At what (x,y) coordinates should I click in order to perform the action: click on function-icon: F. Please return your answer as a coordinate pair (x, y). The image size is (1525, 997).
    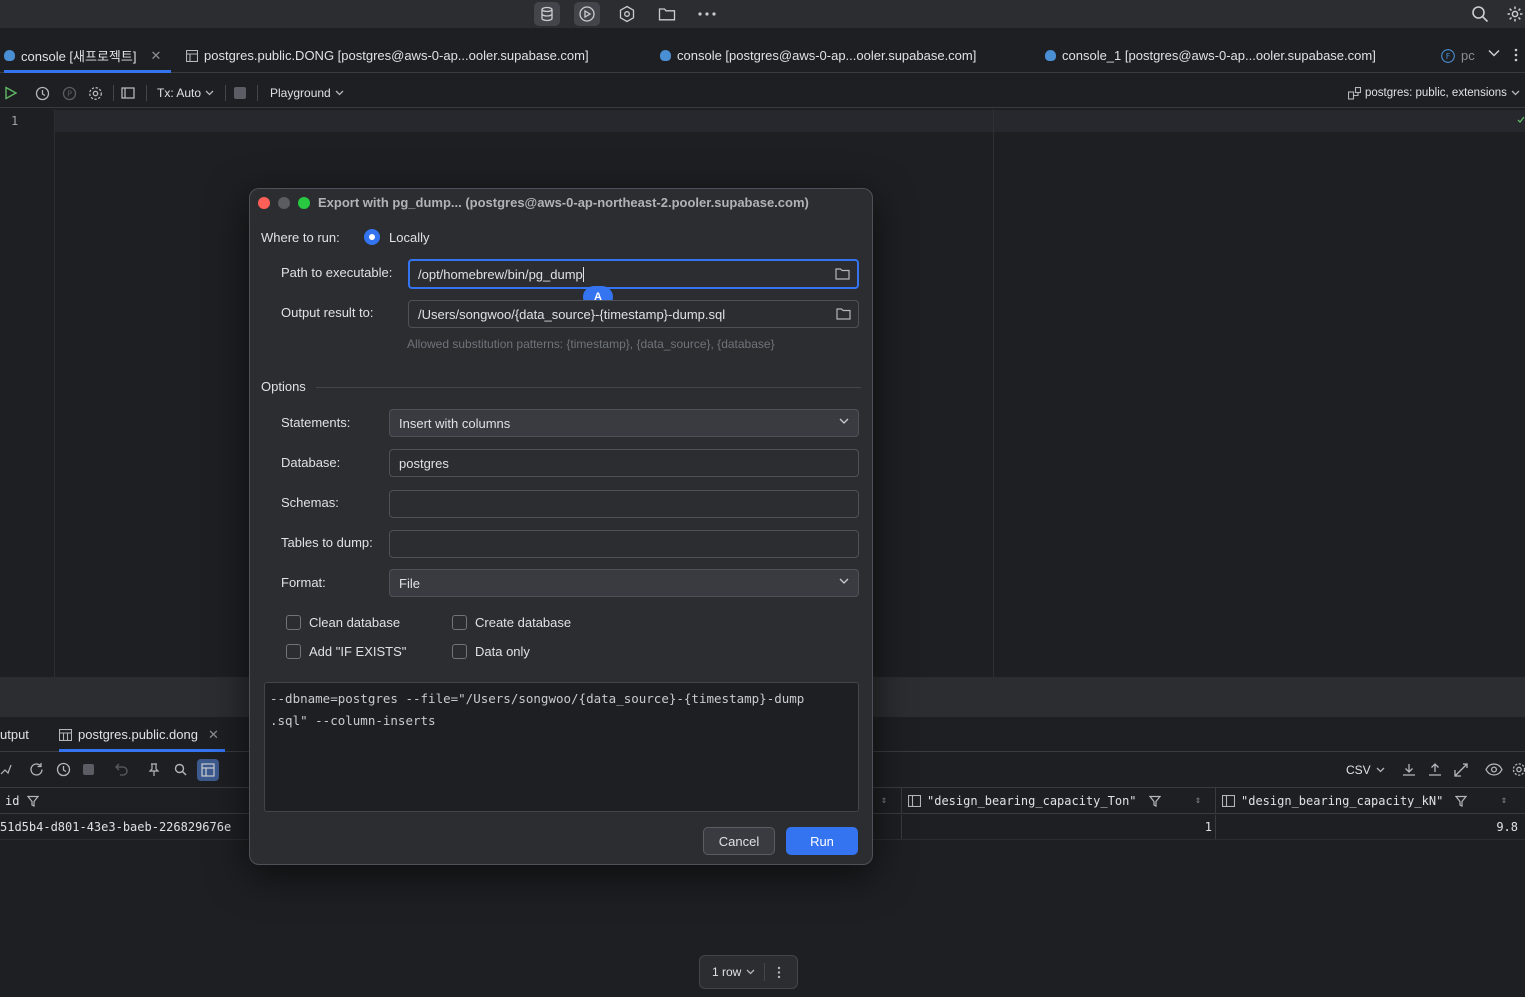
    Looking at the image, I should click on (1448, 55).